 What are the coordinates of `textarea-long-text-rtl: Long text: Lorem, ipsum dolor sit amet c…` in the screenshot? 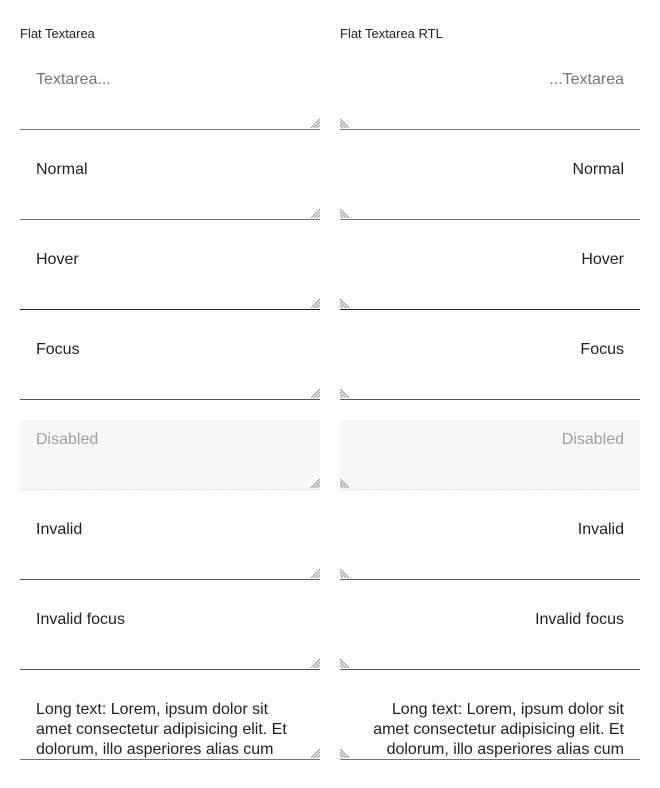 It's located at (490, 725).